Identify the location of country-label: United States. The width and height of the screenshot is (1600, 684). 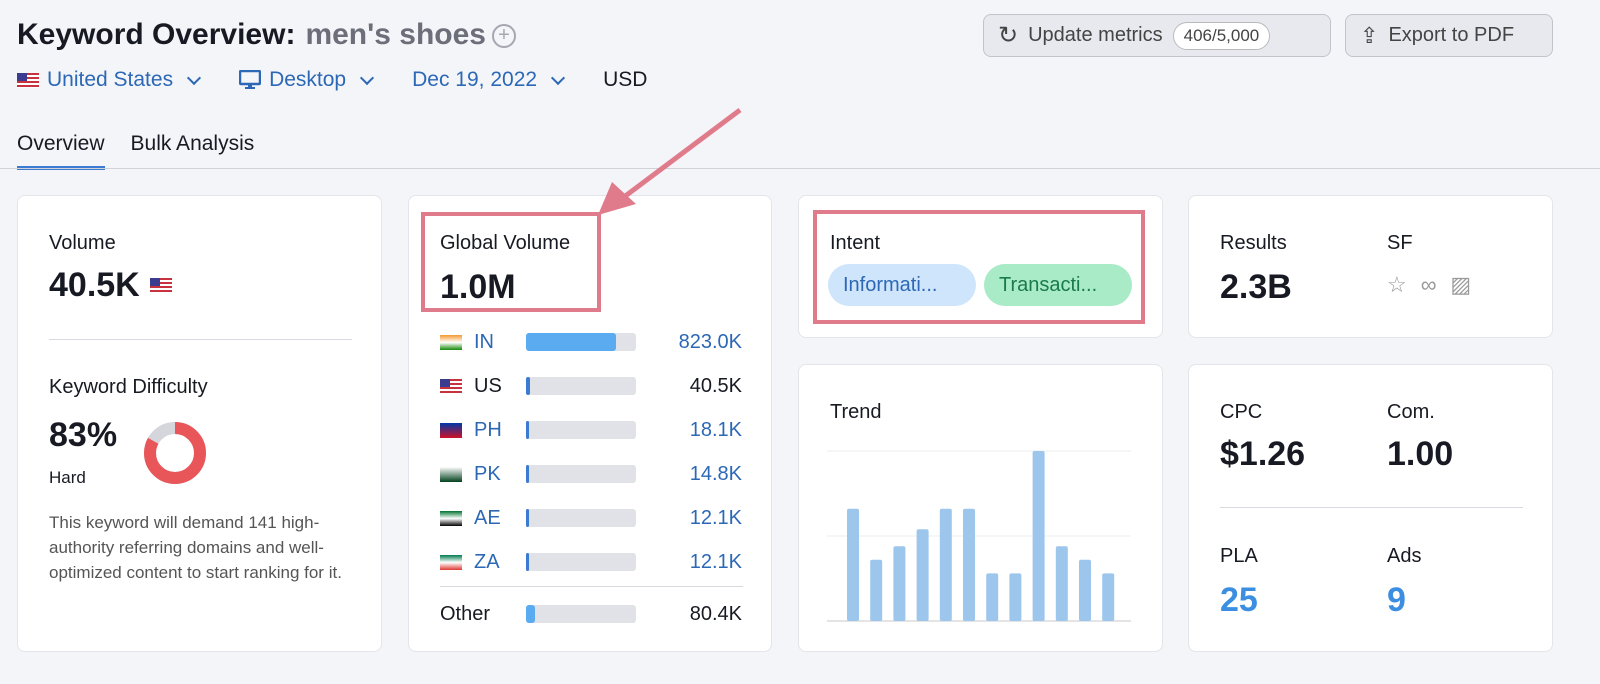
(110, 79).